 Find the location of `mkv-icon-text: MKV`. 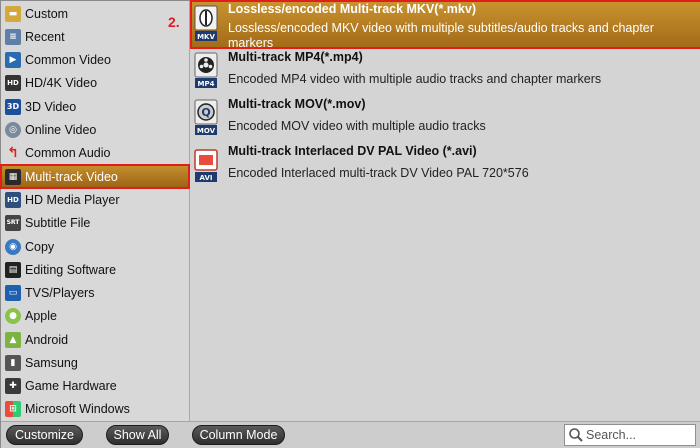

mkv-icon-text: MKV is located at coordinates (206, 37).